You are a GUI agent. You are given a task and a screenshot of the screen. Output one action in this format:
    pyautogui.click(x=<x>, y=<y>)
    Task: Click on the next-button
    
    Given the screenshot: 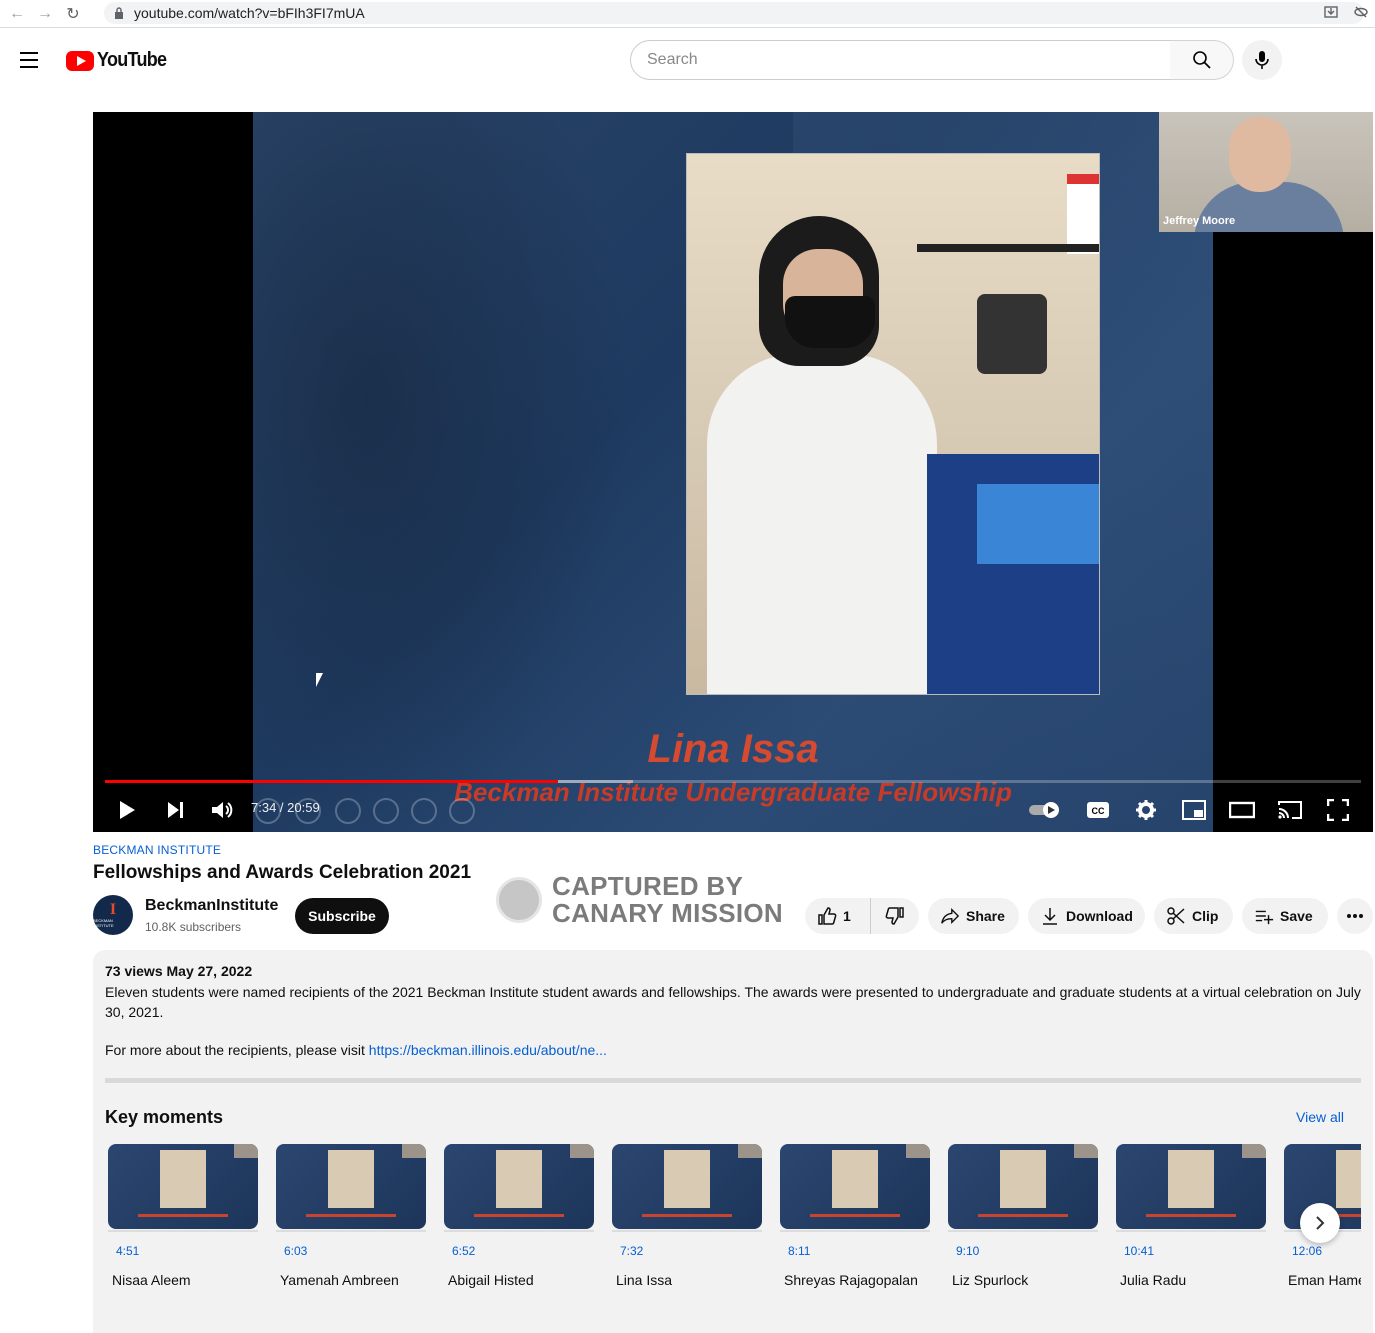 What is the action you would take?
    pyautogui.click(x=175, y=810)
    